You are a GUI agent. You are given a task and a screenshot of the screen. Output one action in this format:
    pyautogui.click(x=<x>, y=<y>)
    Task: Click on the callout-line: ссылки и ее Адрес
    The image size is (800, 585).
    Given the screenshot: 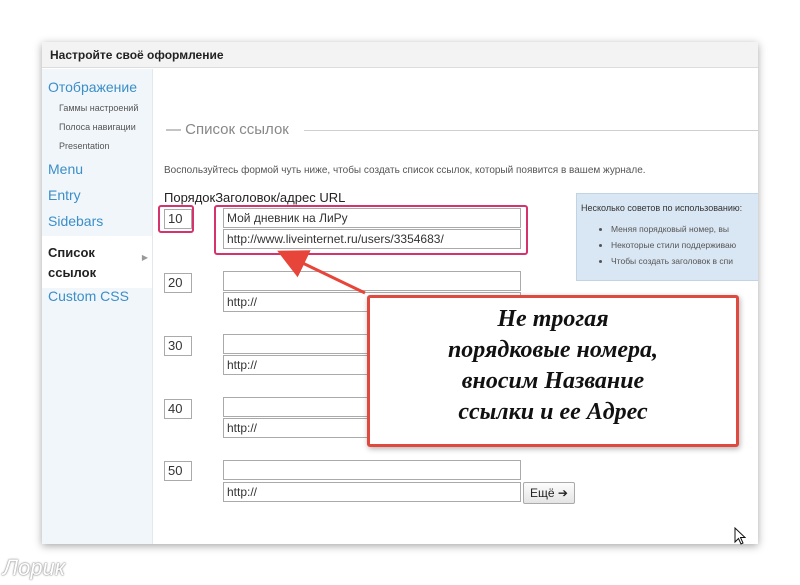 What is the action you would take?
    pyautogui.click(x=553, y=412)
    